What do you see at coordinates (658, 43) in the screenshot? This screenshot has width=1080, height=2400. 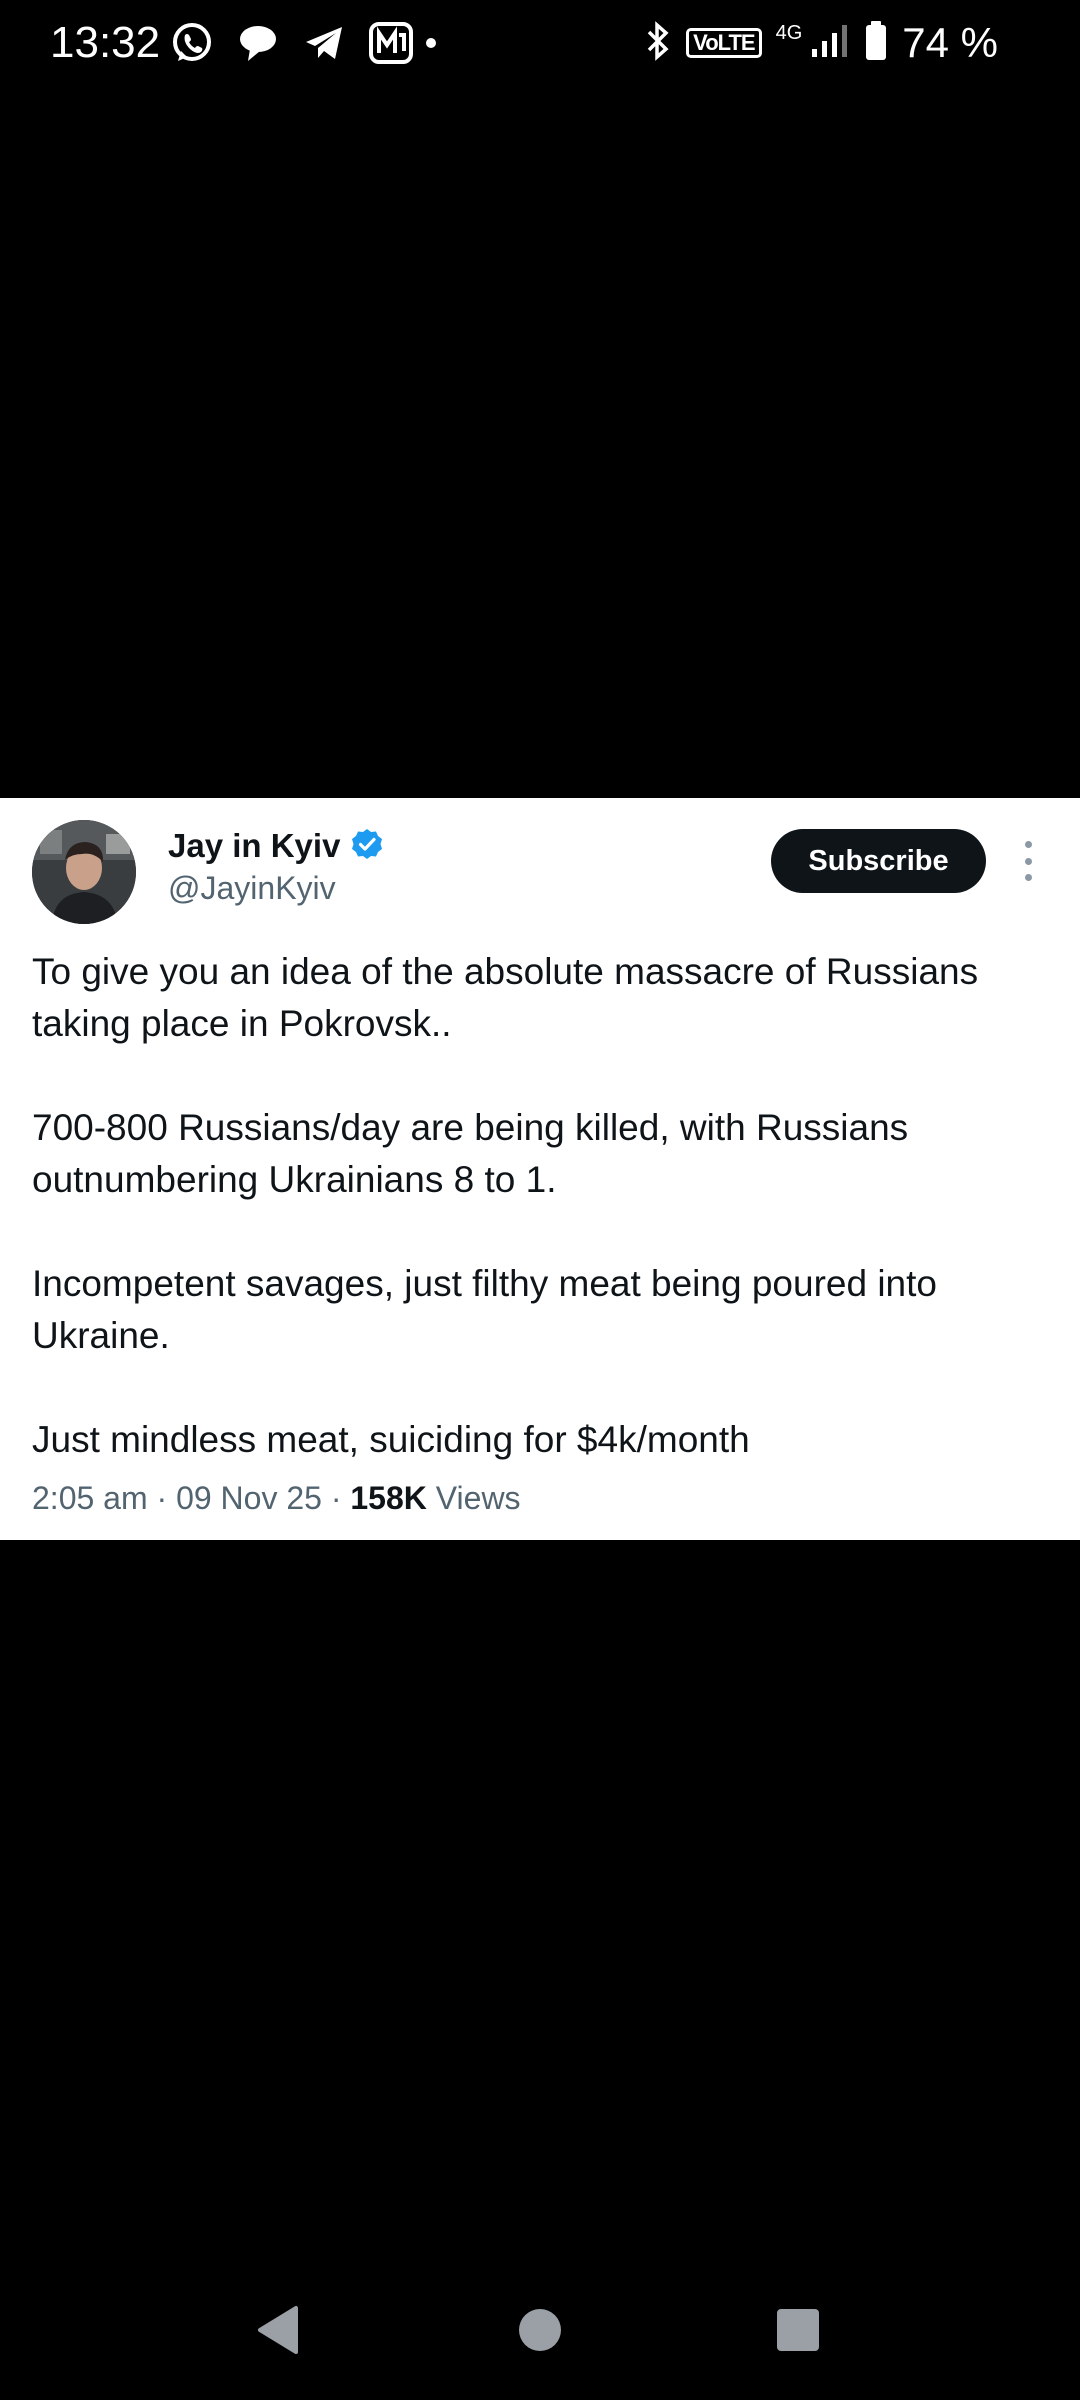 I see `bluetooth-icon` at bounding box center [658, 43].